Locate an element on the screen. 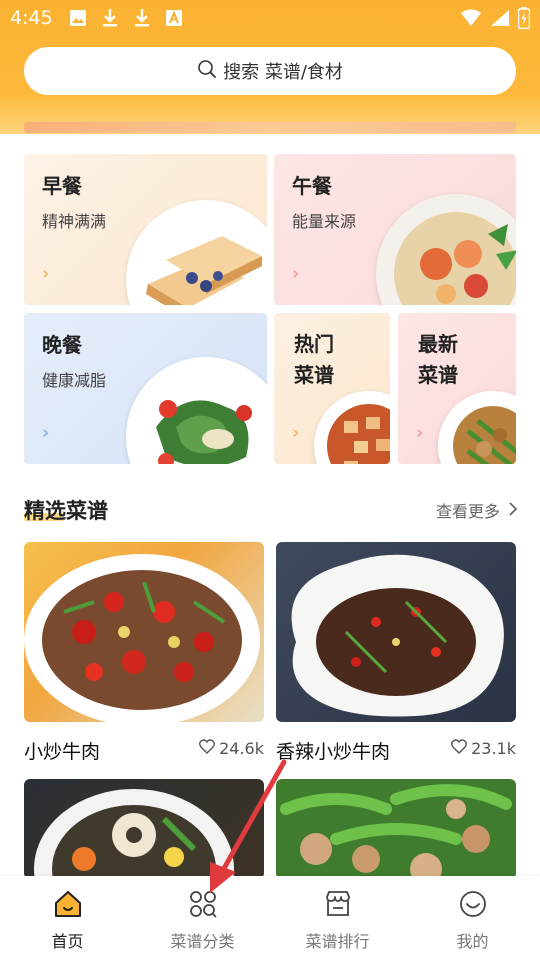 This screenshot has width=540, height=960. see-more-label: 查看更多 is located at coordinates (467, 511).